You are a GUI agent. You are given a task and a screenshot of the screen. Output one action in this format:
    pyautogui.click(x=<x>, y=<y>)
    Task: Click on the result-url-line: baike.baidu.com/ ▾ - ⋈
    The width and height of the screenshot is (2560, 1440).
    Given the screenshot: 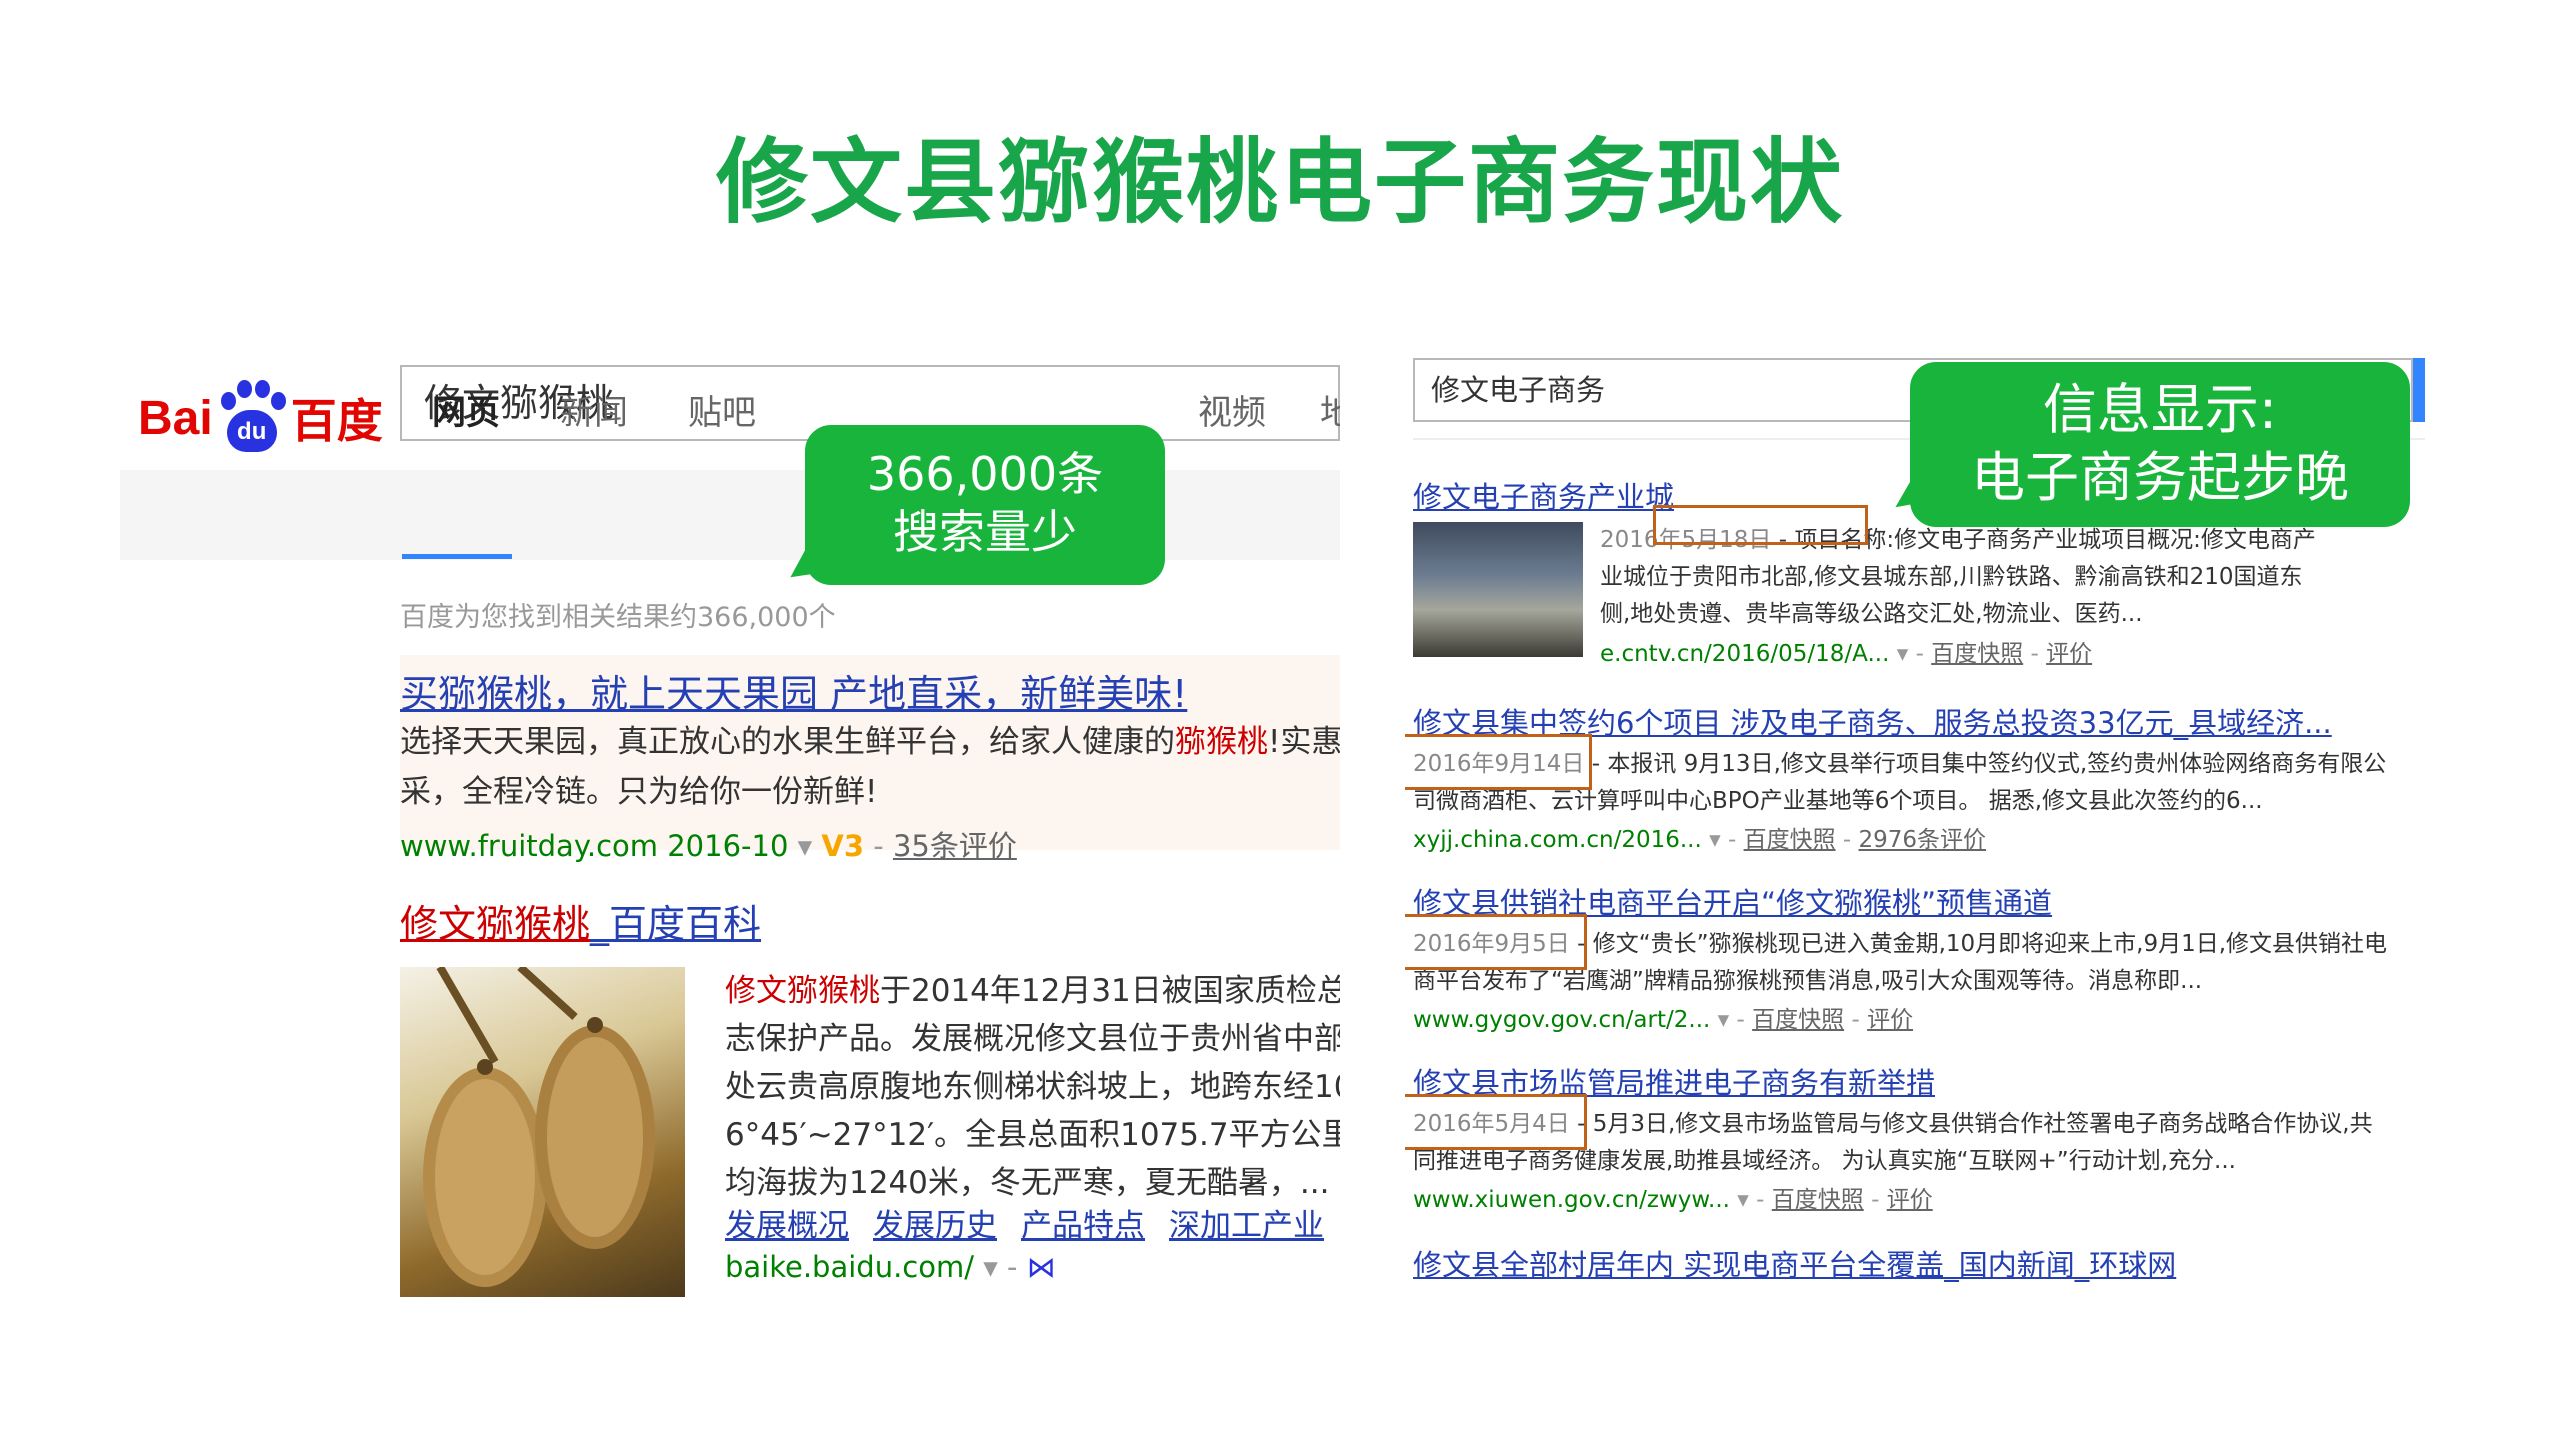 What is the action you would take?
    pyautogui.click(x=890, y=1267)
    